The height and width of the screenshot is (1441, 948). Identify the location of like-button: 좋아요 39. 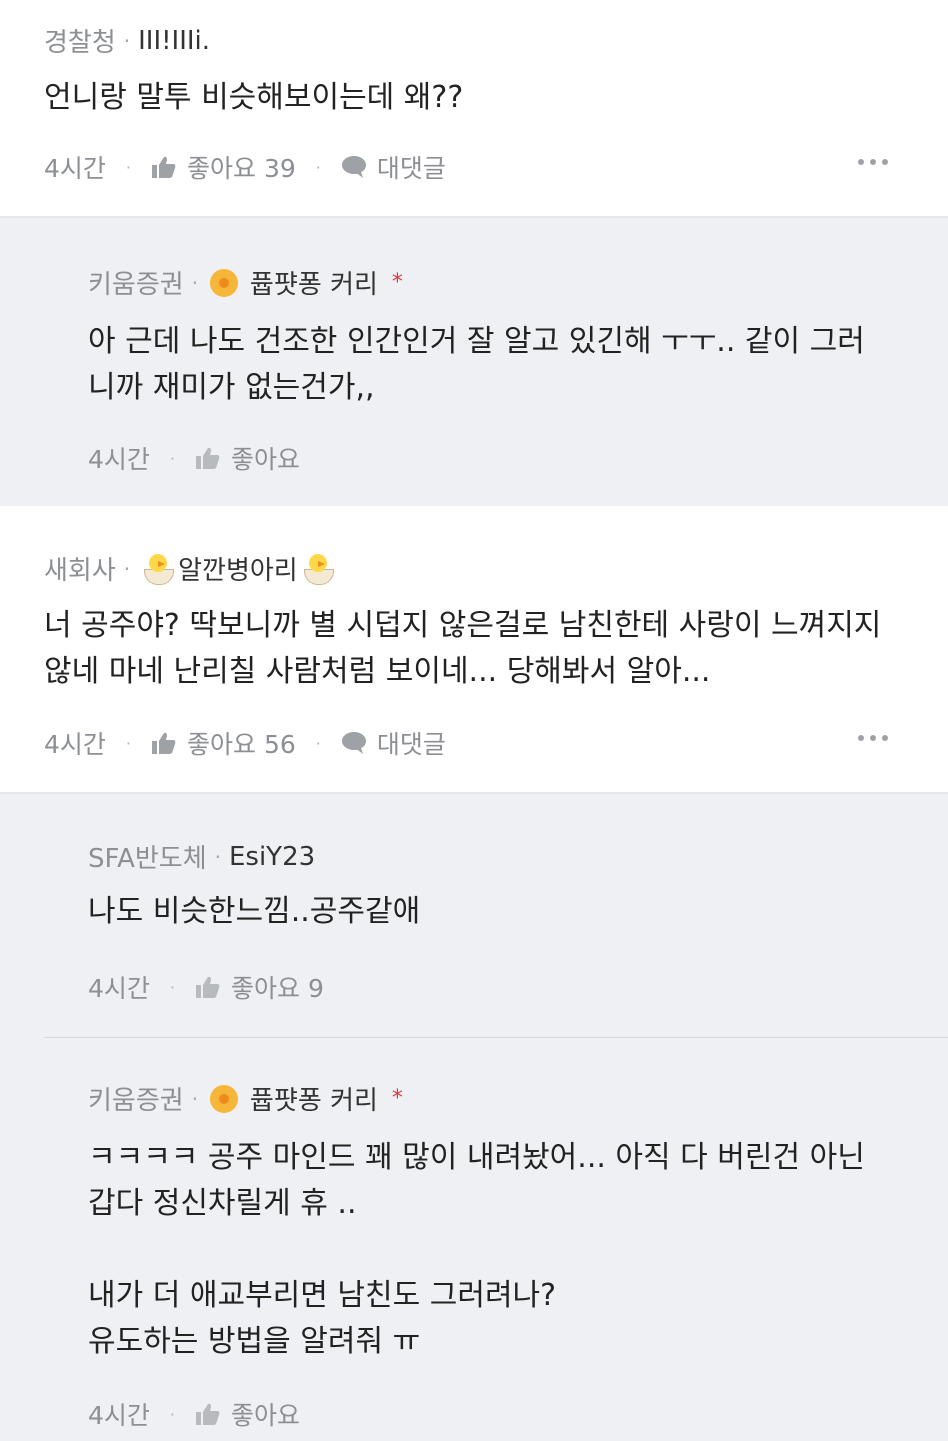
(223, 167).